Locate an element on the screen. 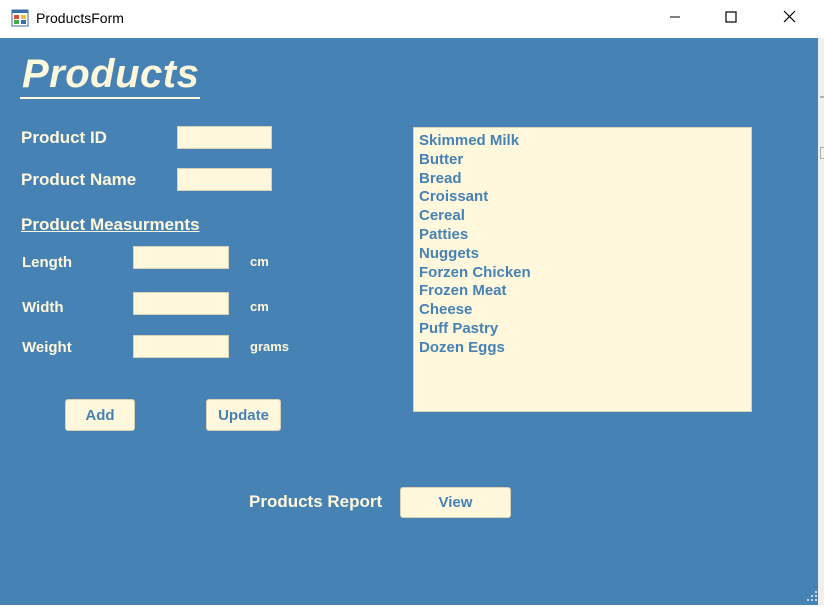 This screenshot has height=607, width=824. window-title: ProductsForm is located at coordinates (80, 18).